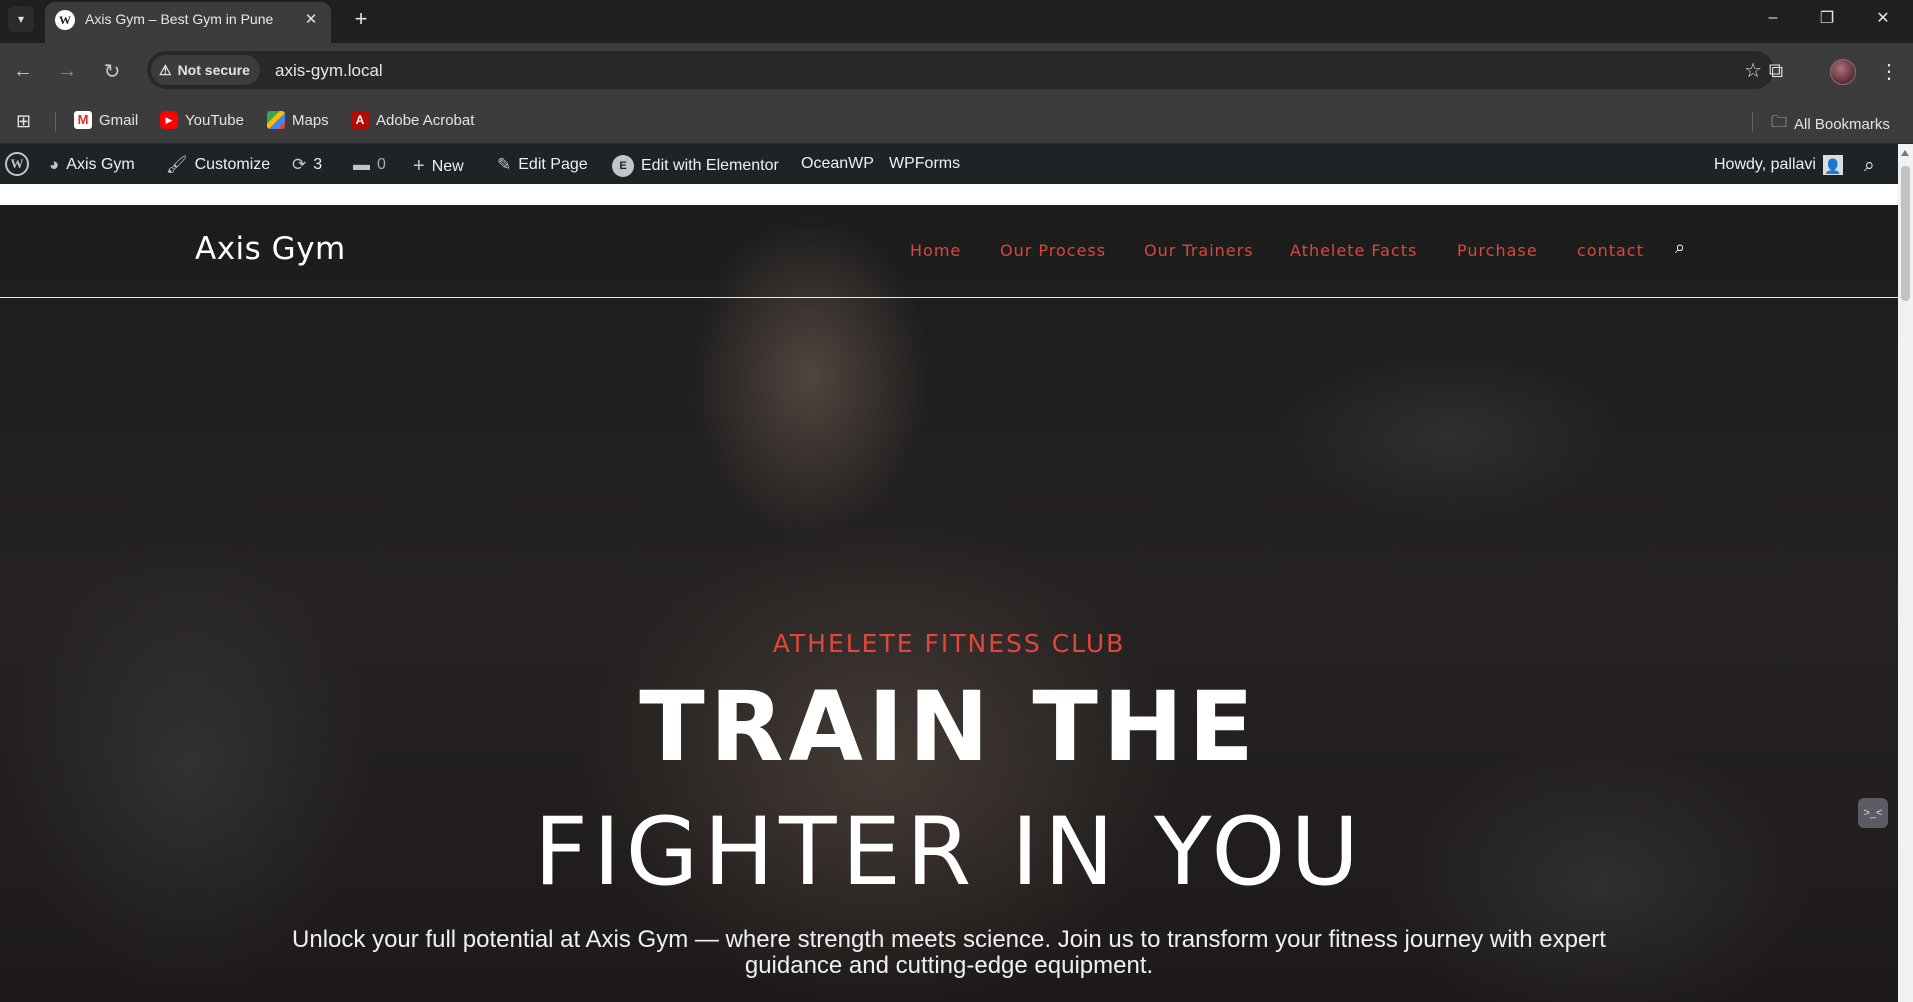  I want to click on url-text: axis-gym.local, so click(329, 71).